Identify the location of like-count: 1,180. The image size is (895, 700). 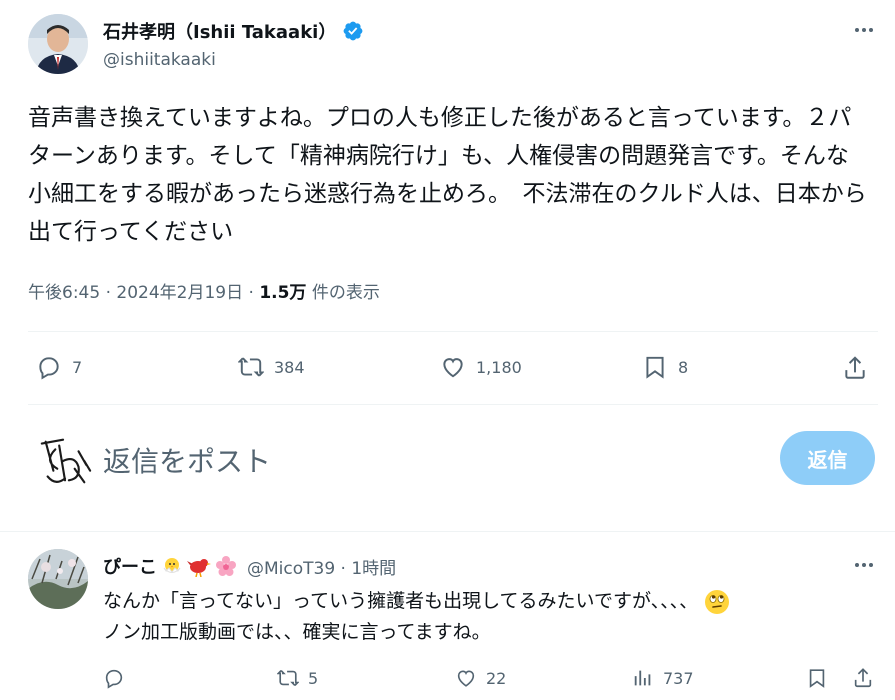
(499, 367).